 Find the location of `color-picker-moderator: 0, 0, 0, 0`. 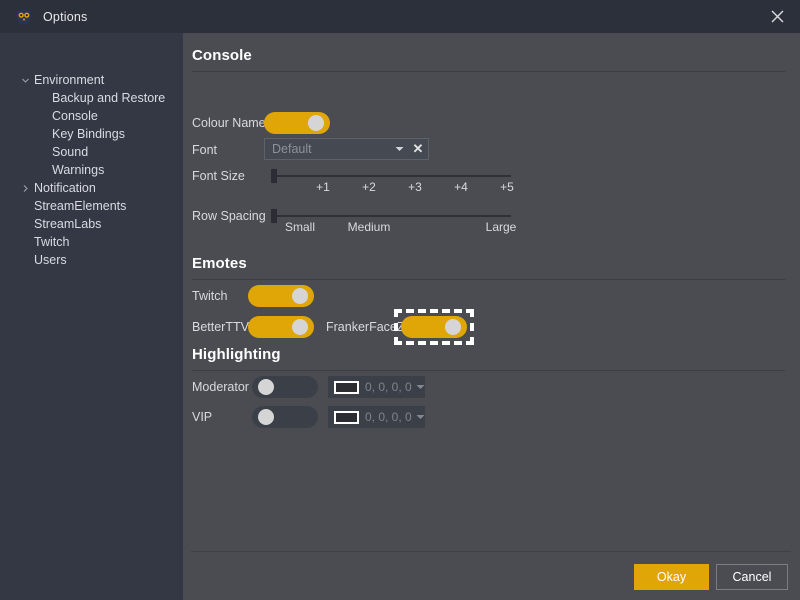

color-picker-moderator: 0, 0, 0, 0 is located at coordinates (376, 387).